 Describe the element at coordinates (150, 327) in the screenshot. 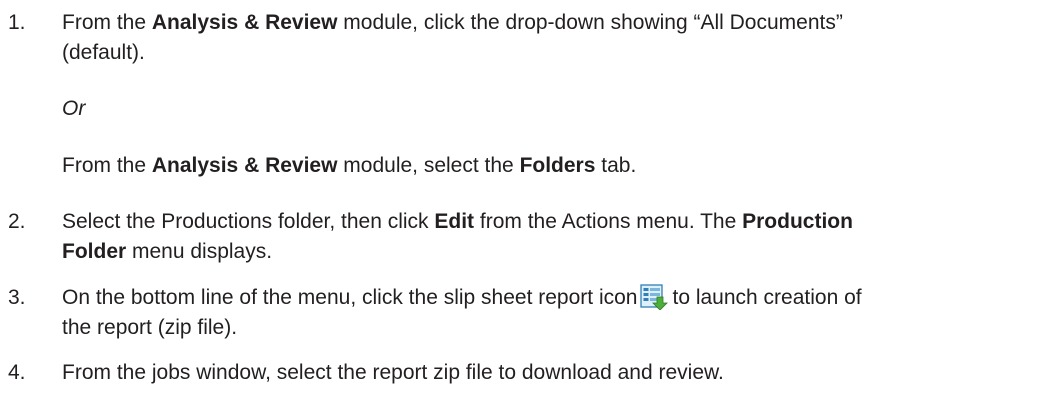

I see `step-text-line: the report (zip file).` at that location.